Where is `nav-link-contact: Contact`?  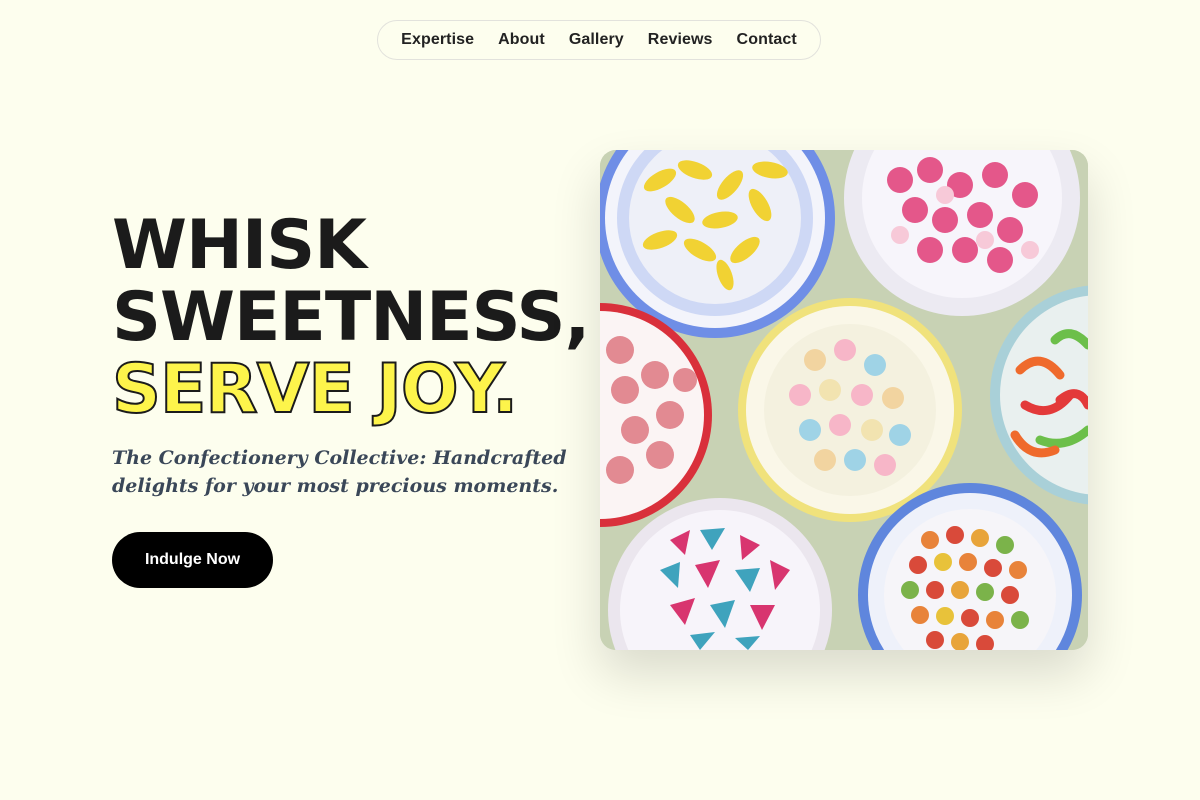
nav-link-contact: Contact is located at coordinates (767, 40).